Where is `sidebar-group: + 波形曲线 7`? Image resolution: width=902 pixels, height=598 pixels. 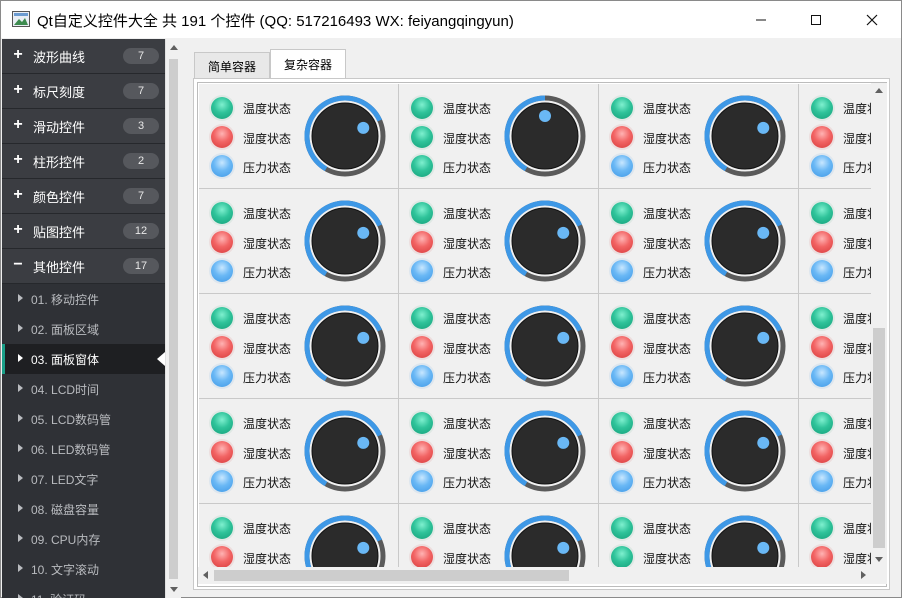
sidebar-group: + 波形曲线 7 is located at coordinates (83, 56).